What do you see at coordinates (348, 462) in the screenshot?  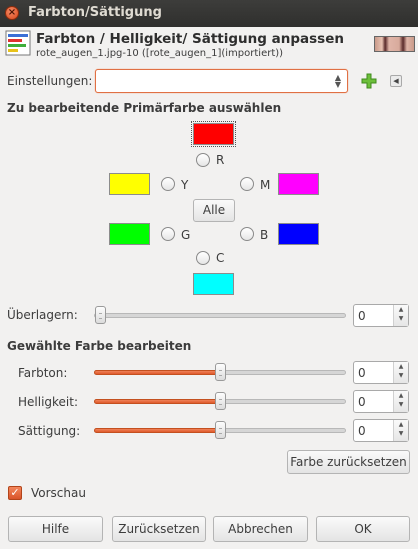 I see `reset-color-button: Farbe zurücksetzen` at bounding box center [348, 462].